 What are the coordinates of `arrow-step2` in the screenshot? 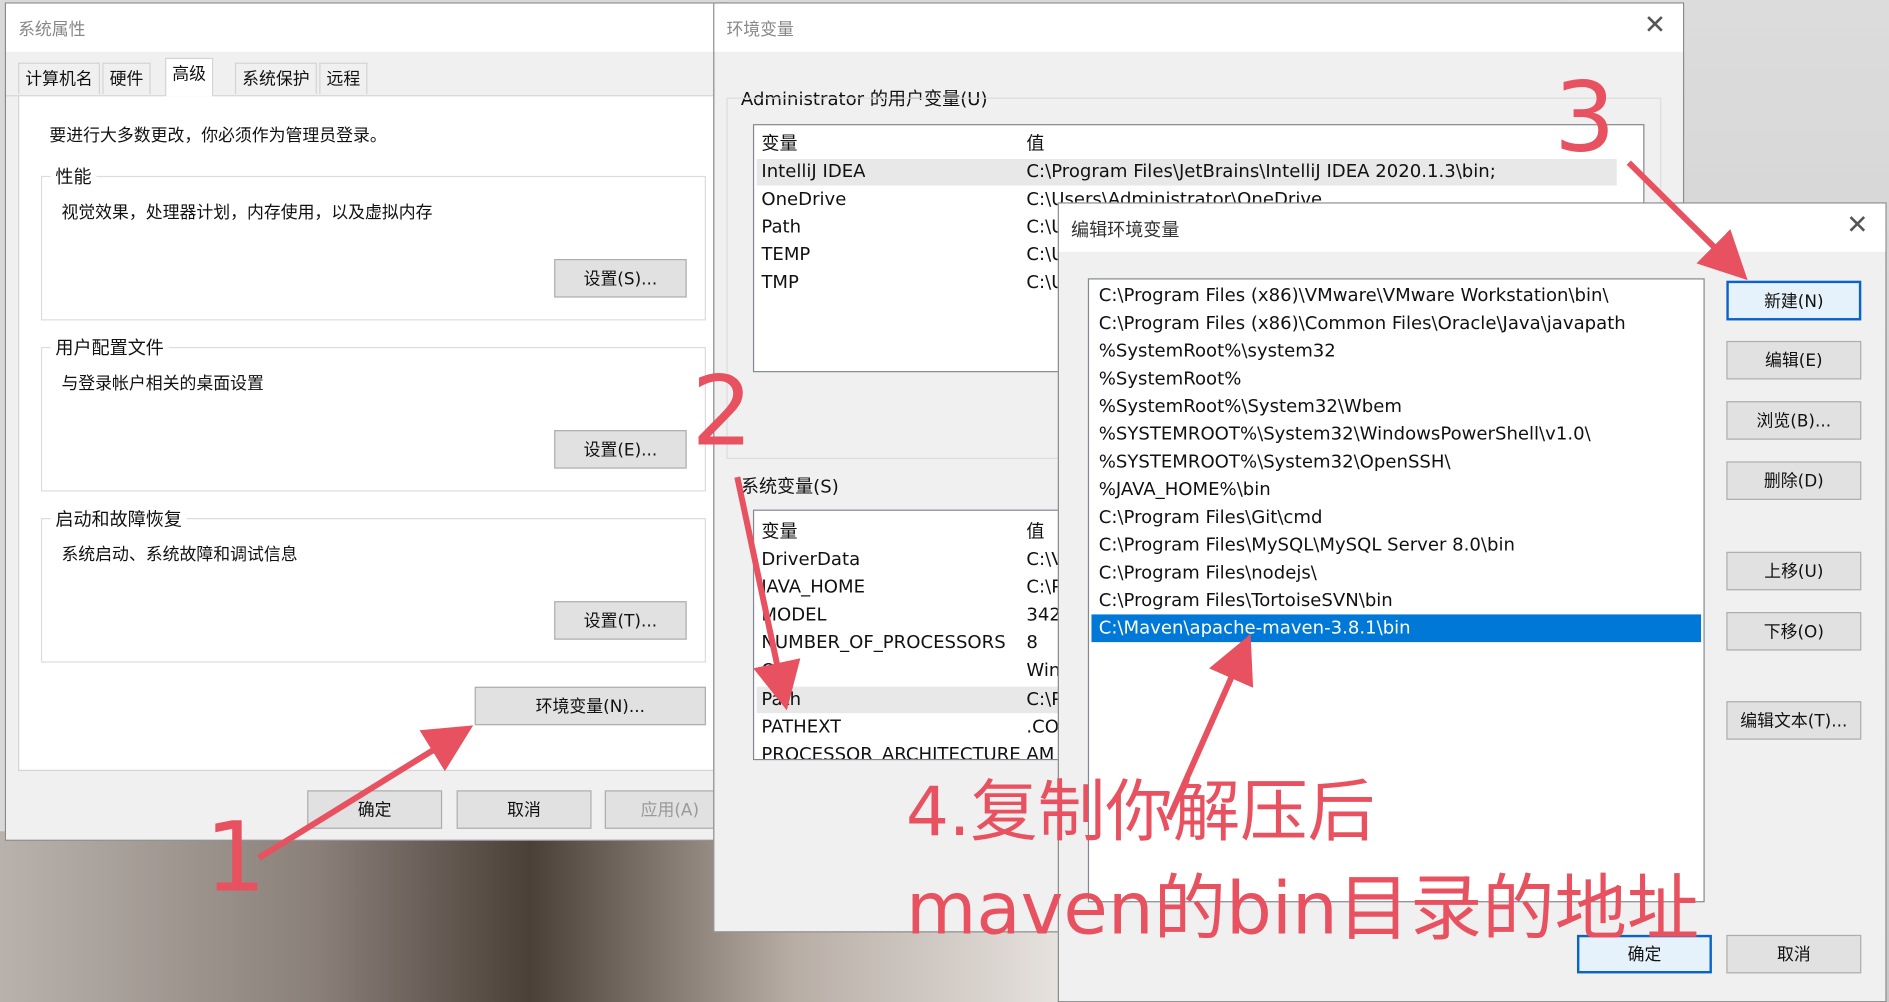 It's located at (767, 593).